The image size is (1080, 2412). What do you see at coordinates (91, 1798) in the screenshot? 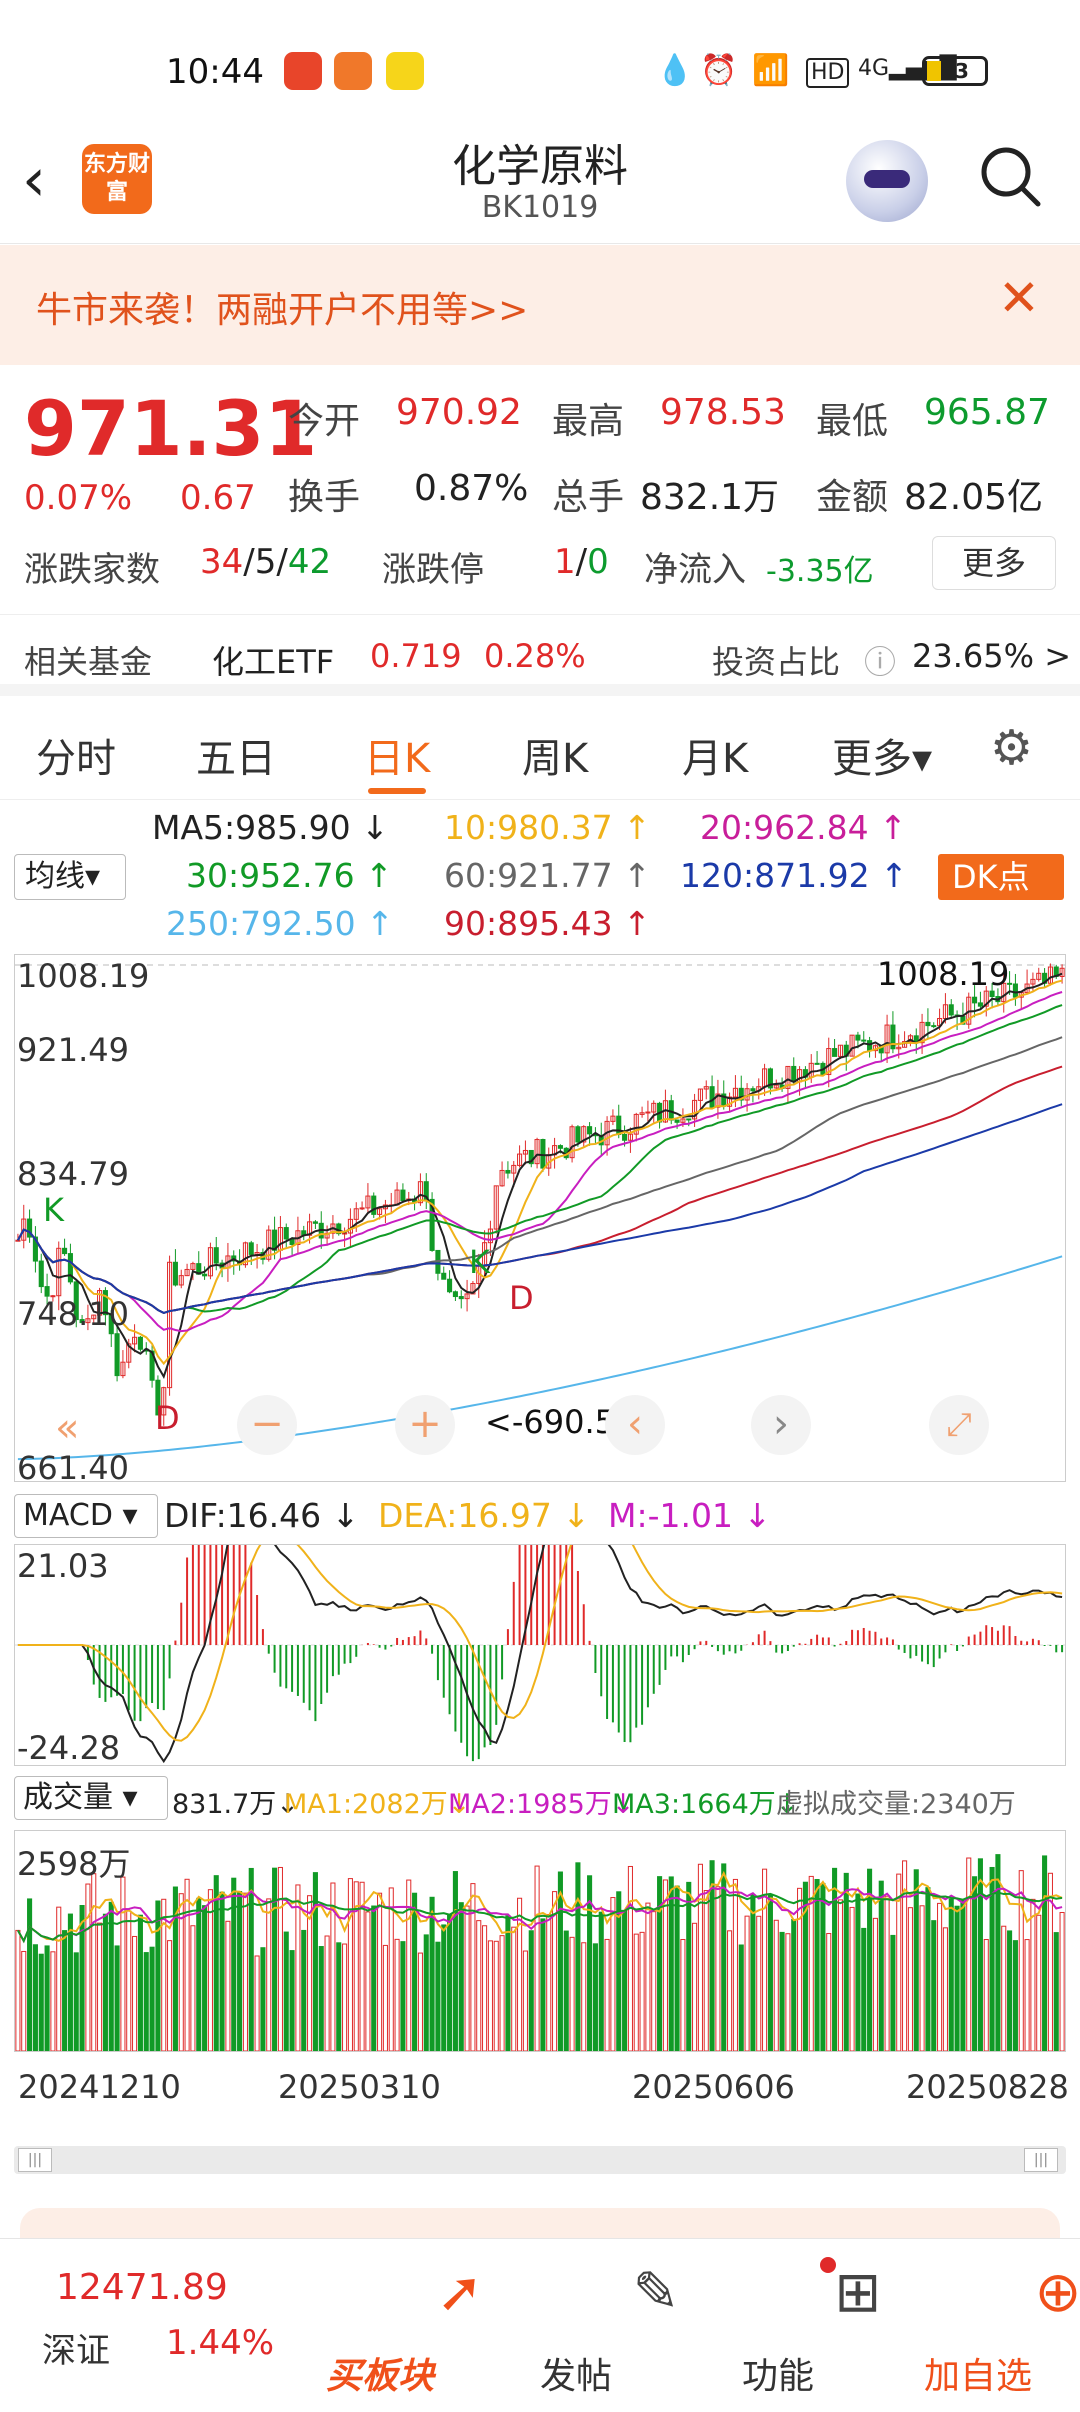
I see `volume-select-button: 成交量 ▾` at bounding box center [91, 1798].